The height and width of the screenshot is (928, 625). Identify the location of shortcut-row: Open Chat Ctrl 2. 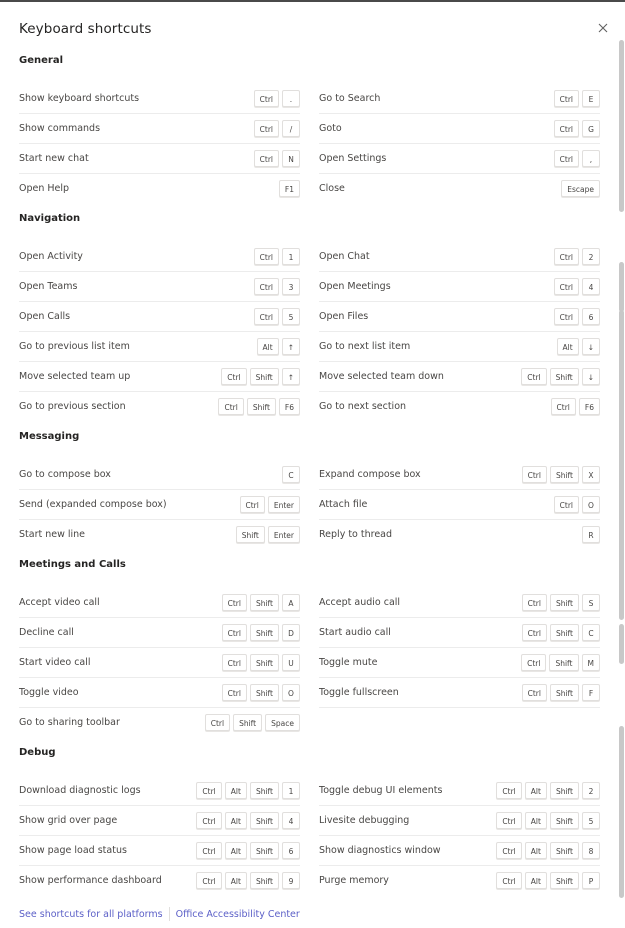
(459, 257).